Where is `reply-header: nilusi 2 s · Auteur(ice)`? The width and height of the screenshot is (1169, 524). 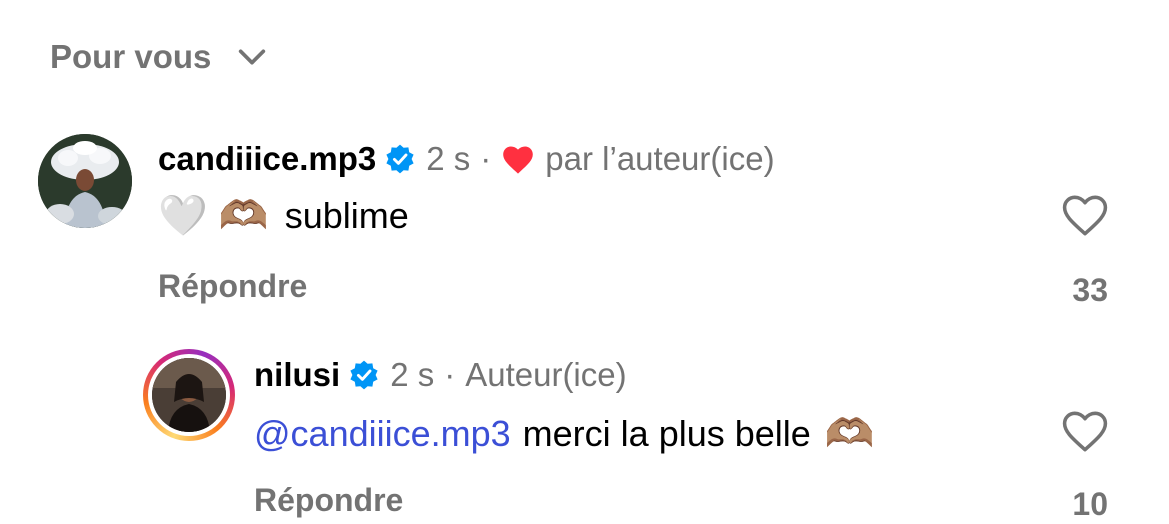
reply-header: nilusi 2 s · Auteur(ice) is located at coordinates (440, 375).